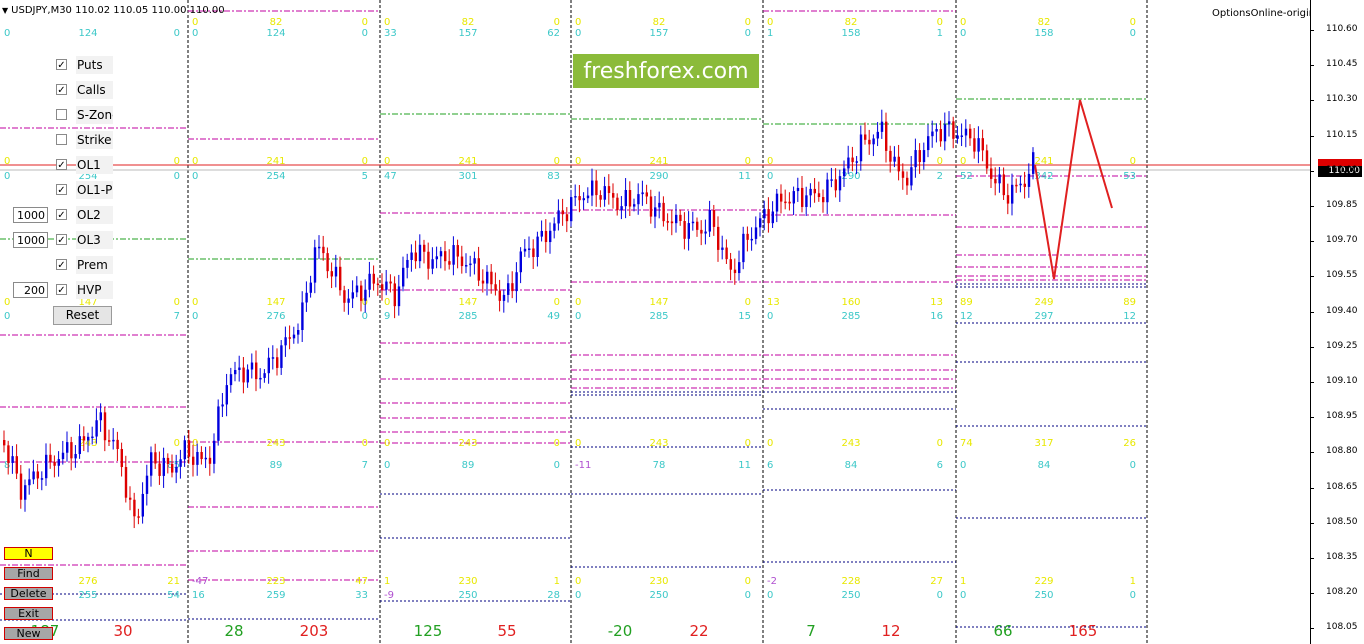 Image resolution: width=1364 pixels, height=644 pixels. What do you see at coordinates (1002, 631) in the screenshot?
I see `daily-summary-number: 66` at bounding box center [1002, 631].